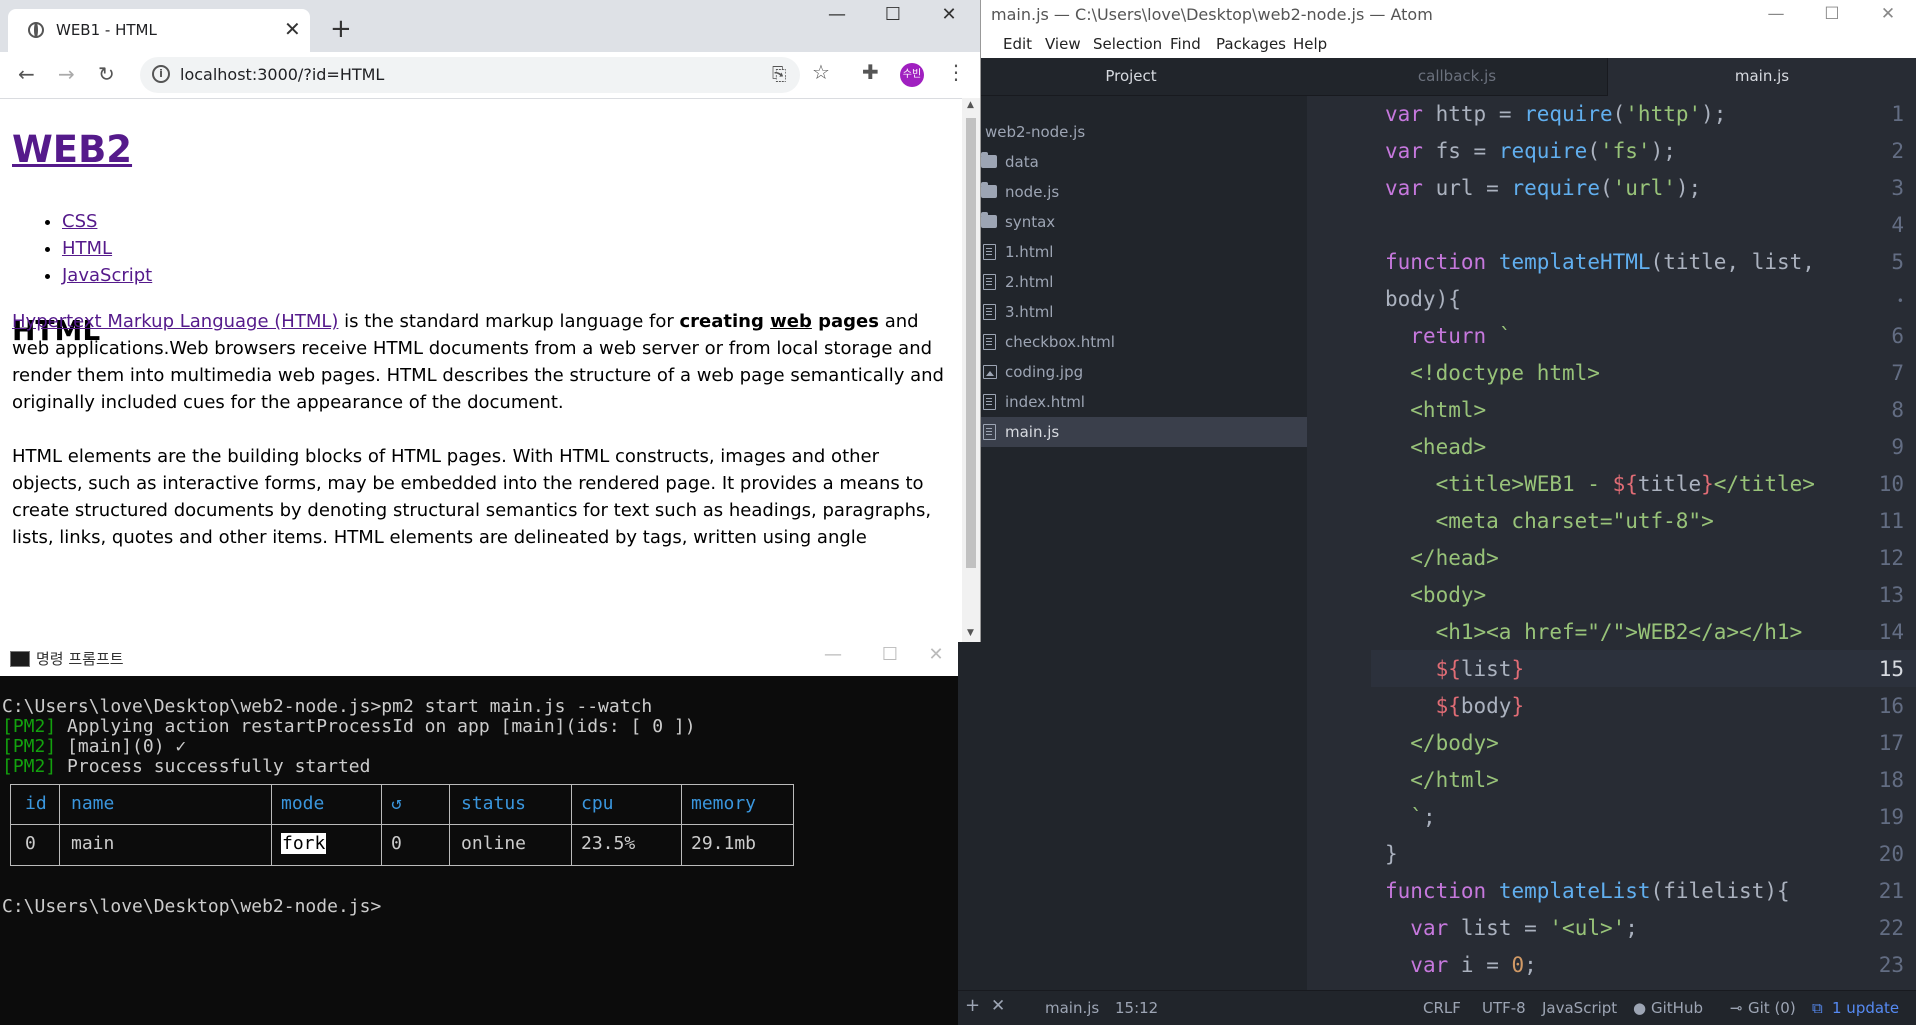  I want to click on code-line: <h1><a href="/">WEB2</a></h1>, so click(1594, 632).